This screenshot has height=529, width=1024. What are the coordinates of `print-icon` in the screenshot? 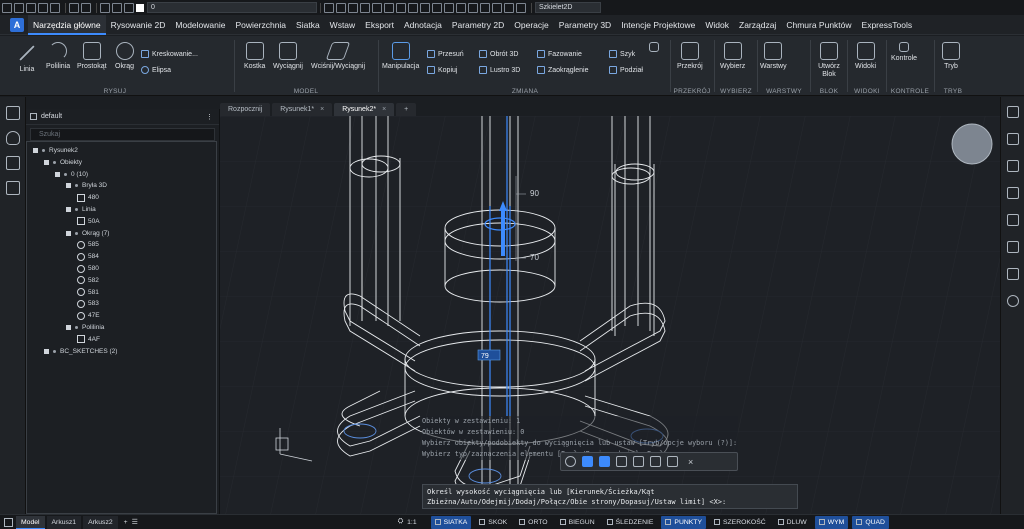 It's located at (55, 7).